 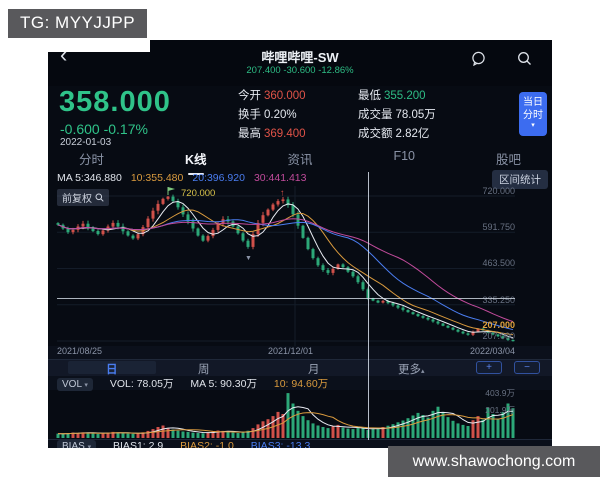 What do you see at coordinates (267, 115) in the screenshot?
I see `stat-turnover: 换手 0.20%` at bounding box center [267, 115].